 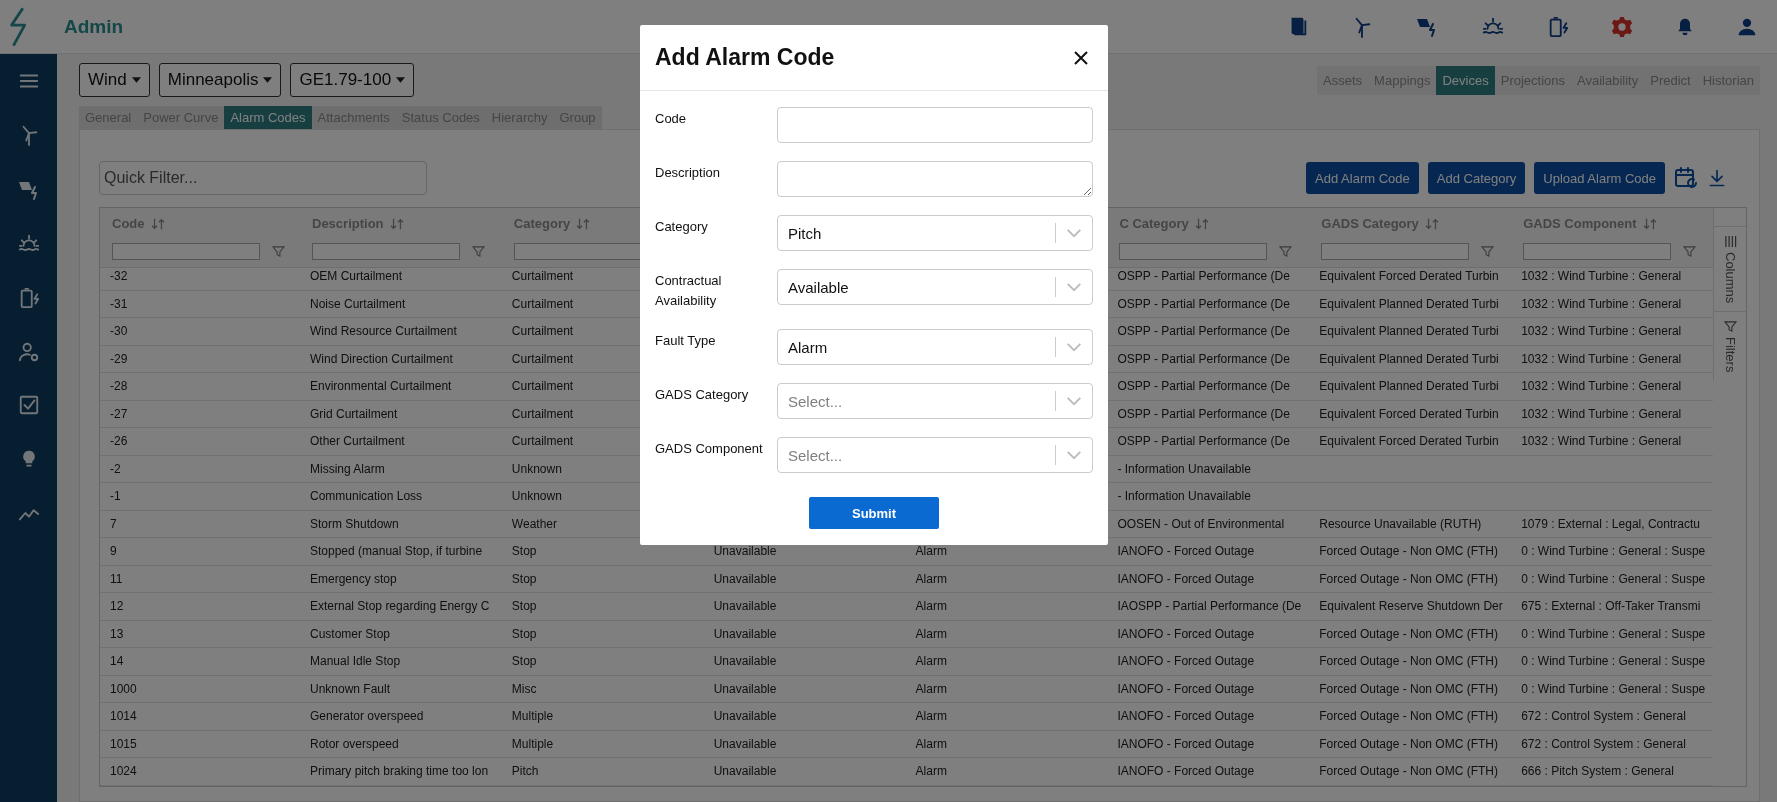 I want to click on field-label: GADS Component, so click(x=709, y=449).